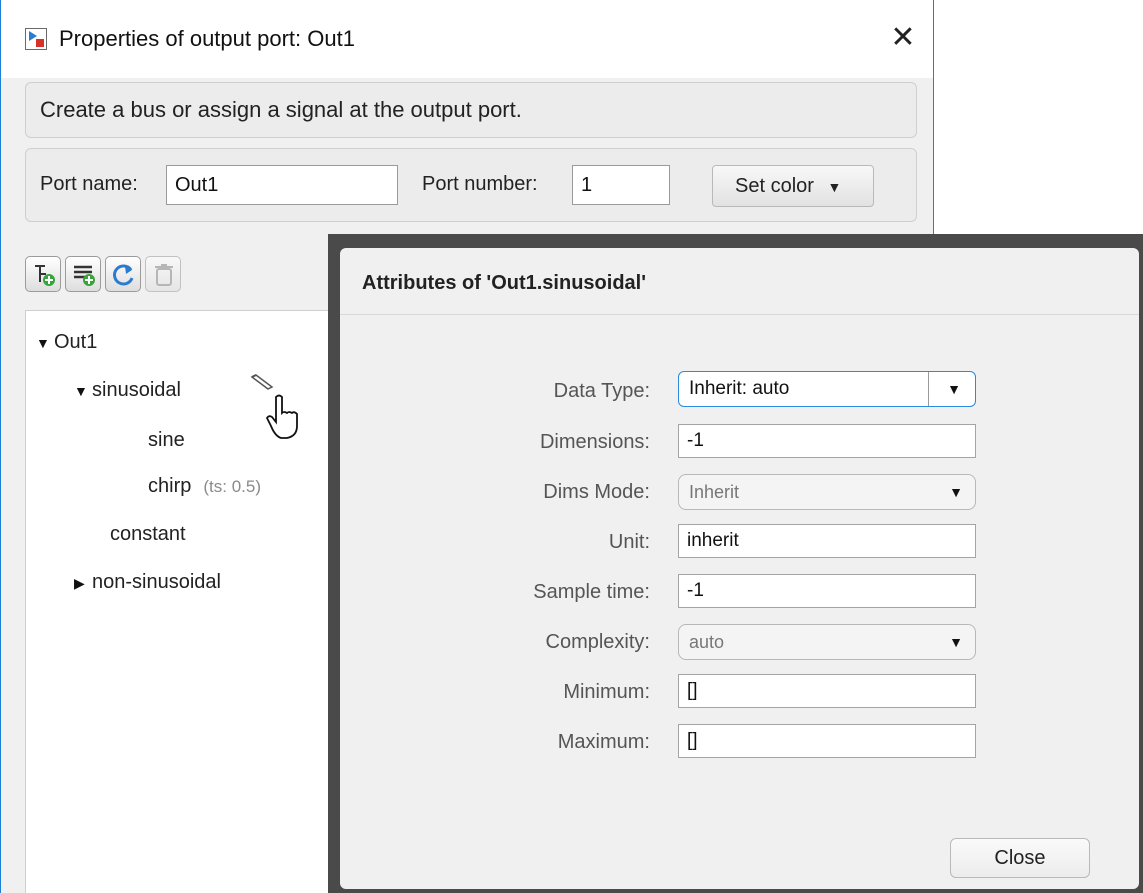 This screenshot has height=893, width=1143. I want to click on port-name-input: Out1, so click(282, 185).